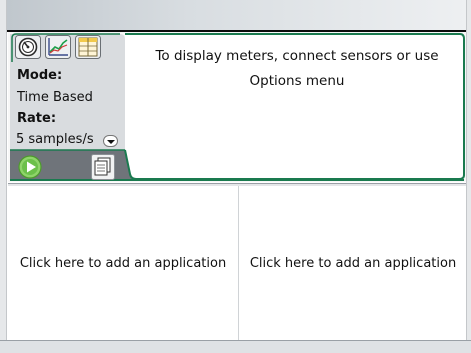 This screenshot has width=471, height=353. What do you see at coordinates (88, 47) in the screenshot?
I see `table-icon` at bounding box center [88, 47].